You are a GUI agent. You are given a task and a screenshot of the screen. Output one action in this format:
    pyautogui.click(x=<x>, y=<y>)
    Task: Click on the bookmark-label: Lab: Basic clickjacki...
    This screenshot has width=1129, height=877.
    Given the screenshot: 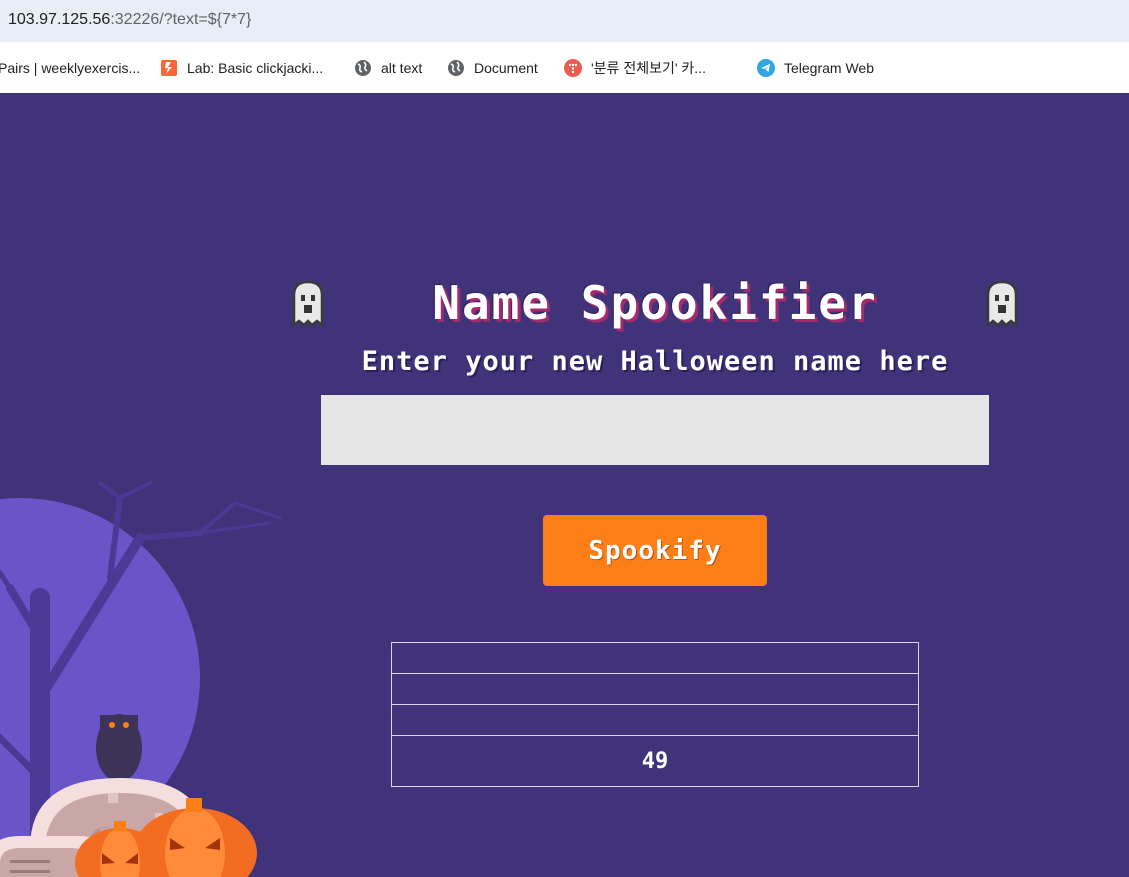 What is the action you would take?
    pyautogui.click(x=255, y=68)
    